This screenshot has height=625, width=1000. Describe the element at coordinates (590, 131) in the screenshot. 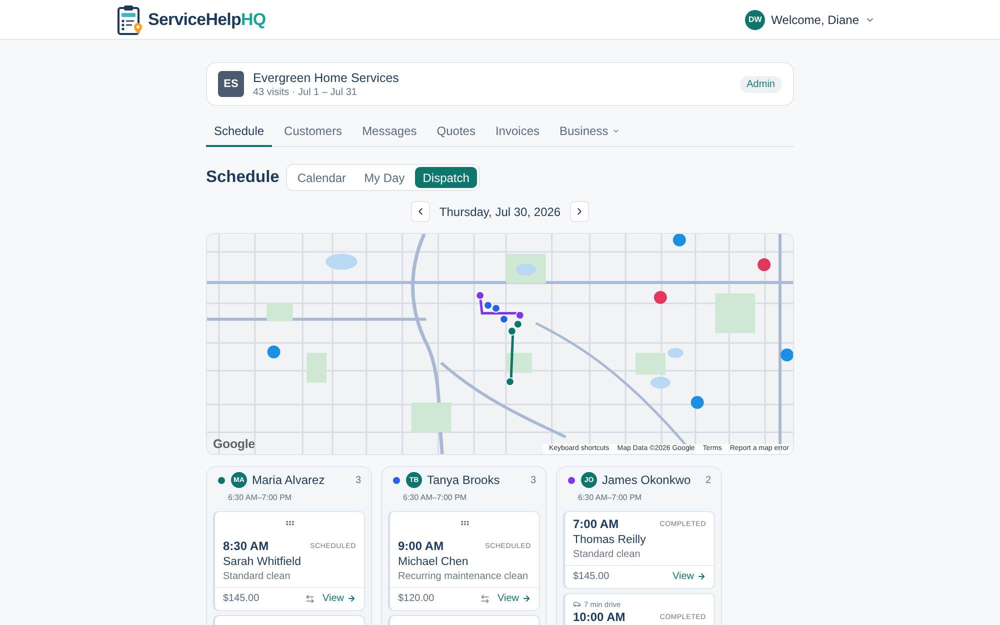

I see `nav-tab: Business` at that location.